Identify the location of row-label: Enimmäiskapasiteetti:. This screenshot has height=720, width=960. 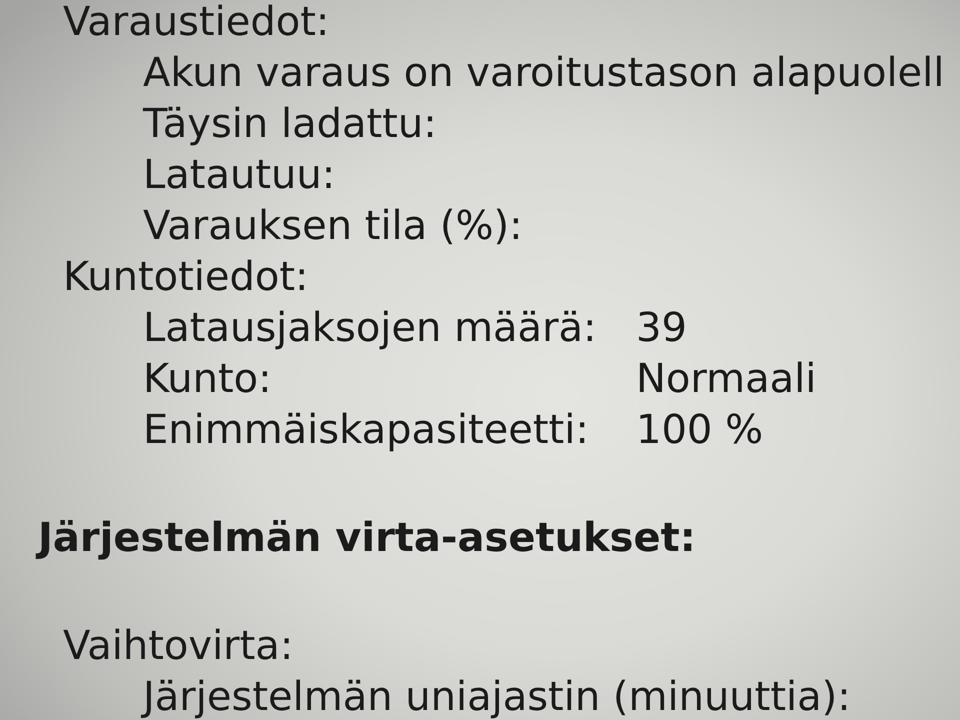
(366, 430).